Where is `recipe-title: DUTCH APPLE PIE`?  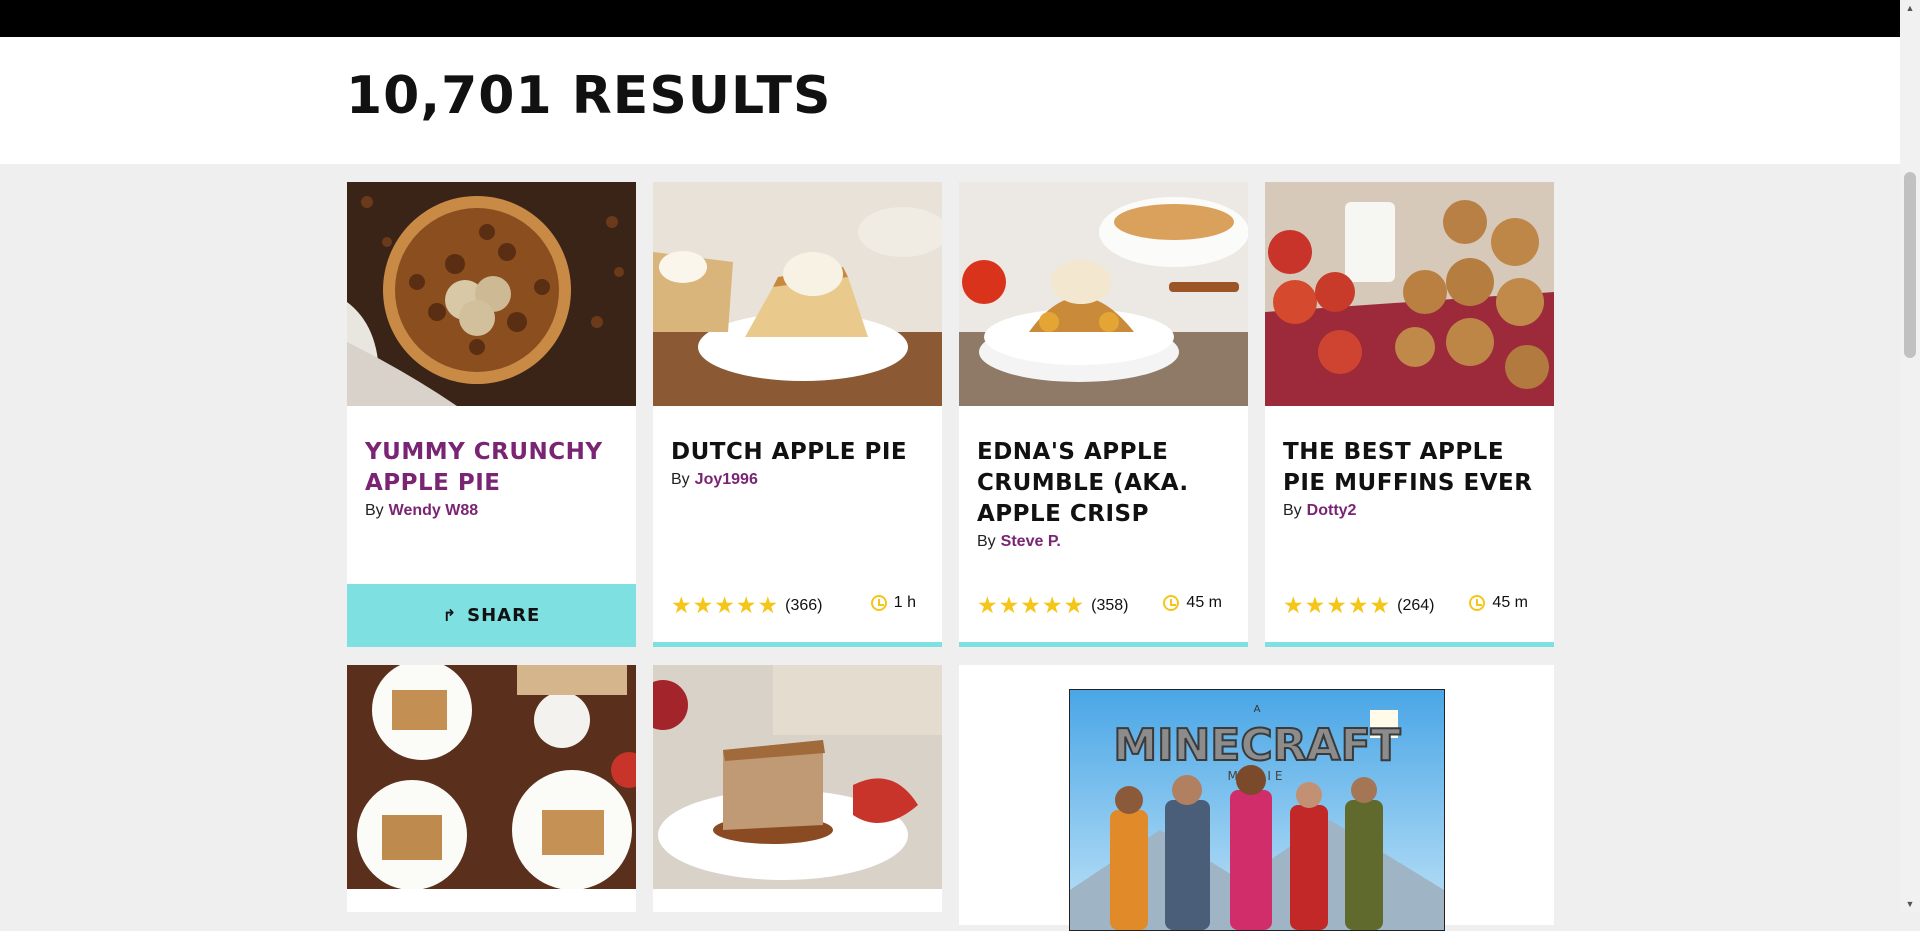
recipe-title: DUTCH APPLE PIE is located at coordinates (801, 452).